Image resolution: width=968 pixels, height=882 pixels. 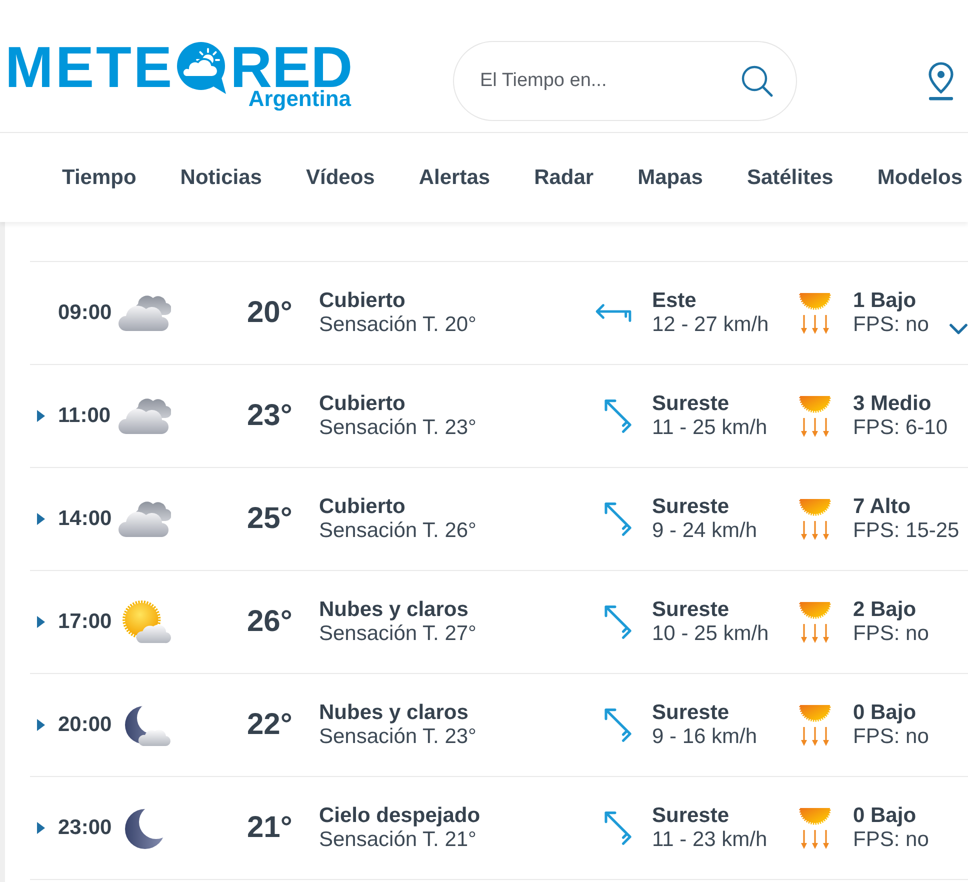 What do you see at coordinates (710, 428) in the screenshot?
I see `wind-speed-label: 11 - 25 km/h` at bounding box center [710, 428].